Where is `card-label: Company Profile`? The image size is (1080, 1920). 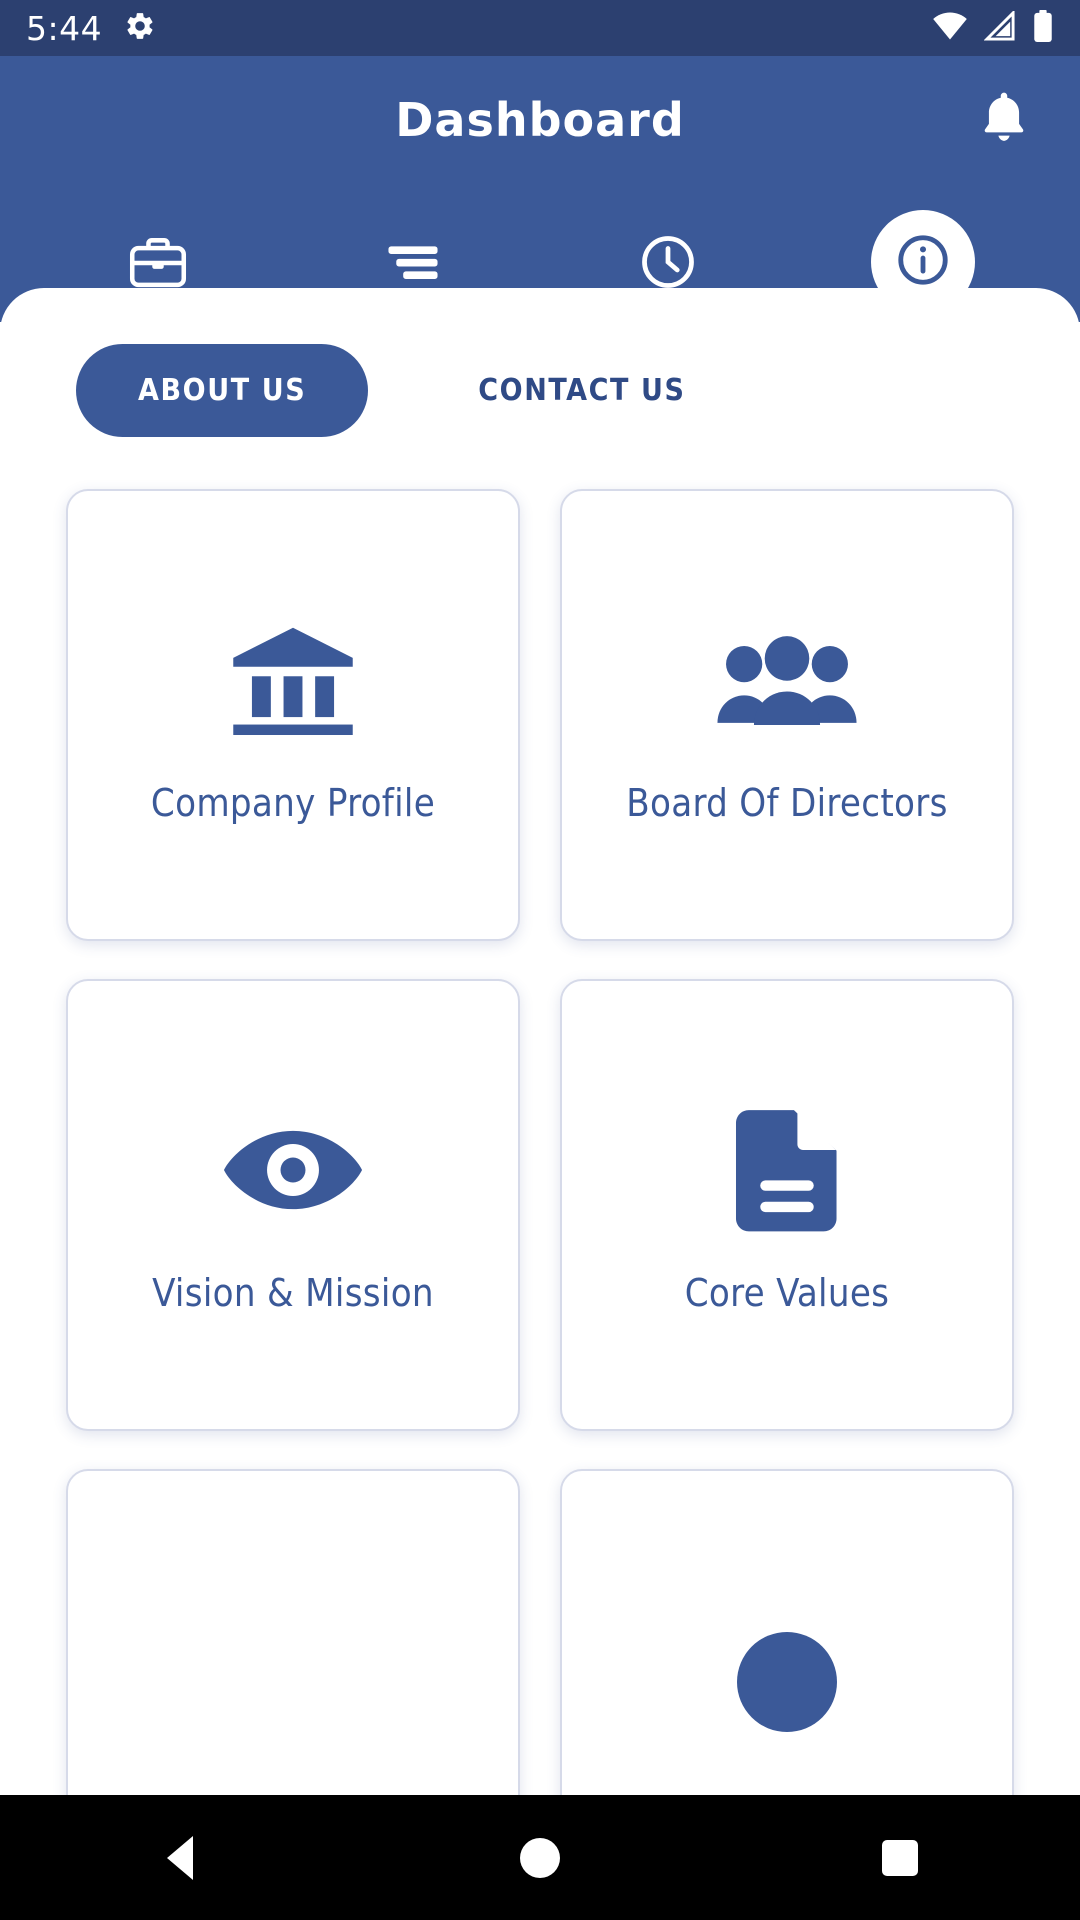
card-label: Company Profile is located at coordinates (293, 803).